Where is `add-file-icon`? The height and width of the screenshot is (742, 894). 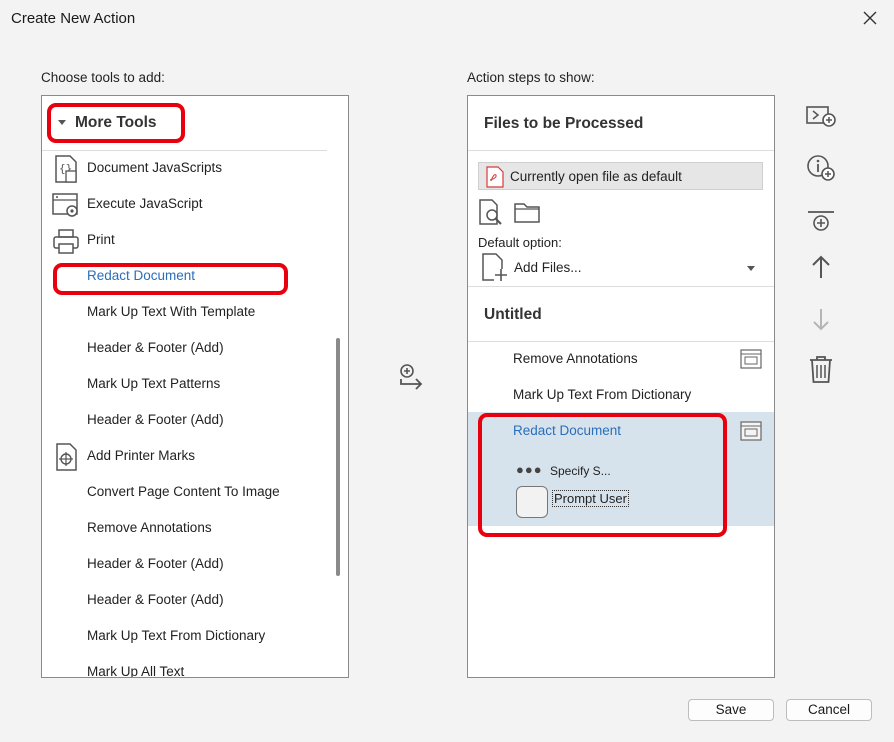 add-file-icon is located at coordinates (495, 267).